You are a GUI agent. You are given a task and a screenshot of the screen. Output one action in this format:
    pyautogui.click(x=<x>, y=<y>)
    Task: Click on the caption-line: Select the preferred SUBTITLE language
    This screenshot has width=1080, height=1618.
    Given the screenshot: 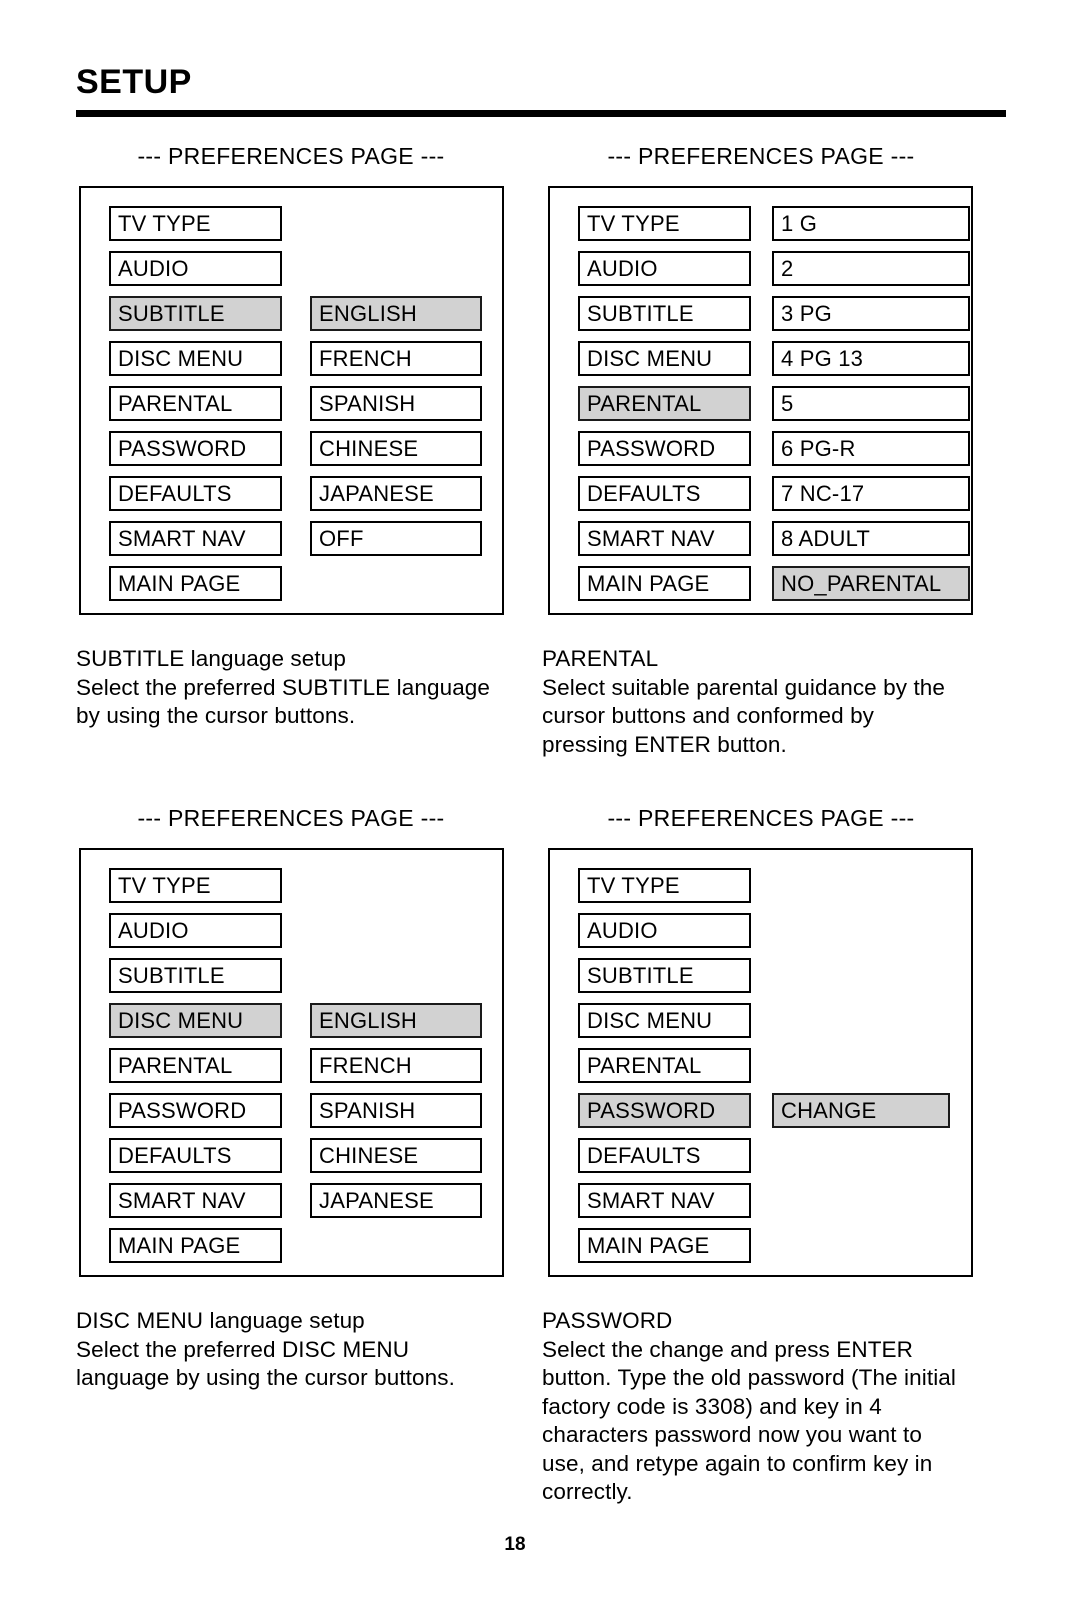 What is the action you would take?
    pyautogui.click(x=283, y=687)
    